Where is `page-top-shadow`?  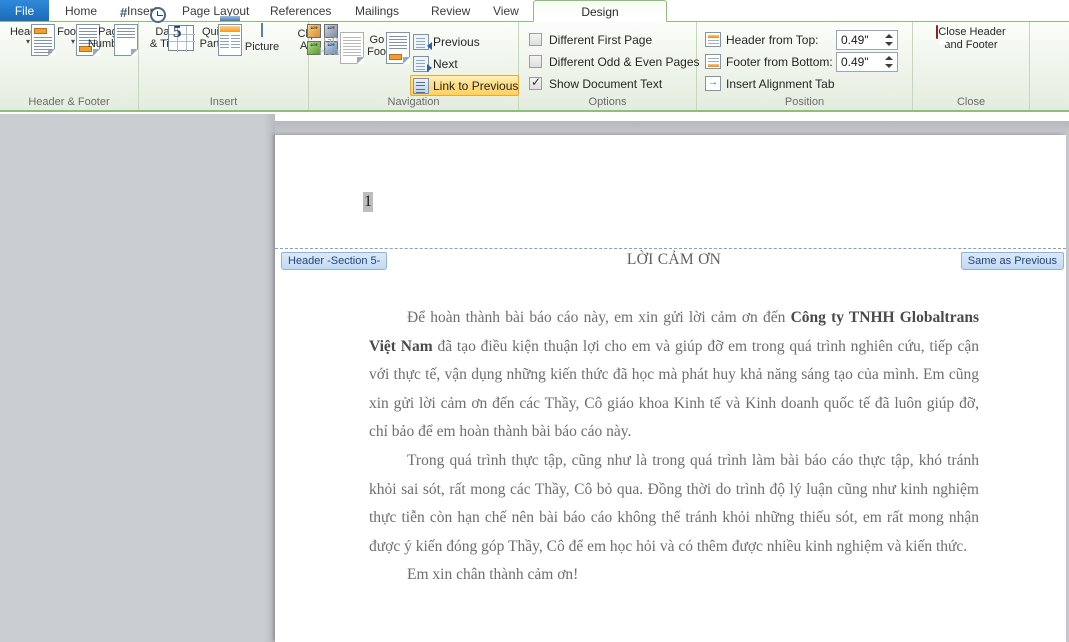
page-top-shadow is located at coordinates (672, 124).